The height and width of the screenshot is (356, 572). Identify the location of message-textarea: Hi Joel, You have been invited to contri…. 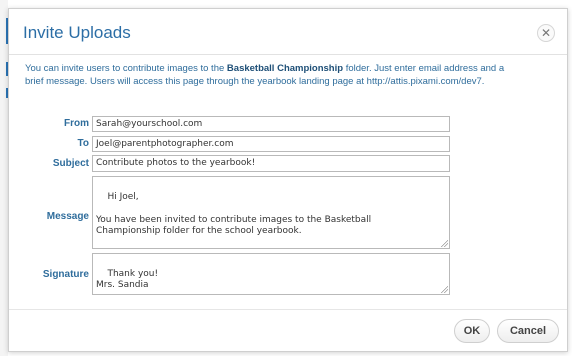
(271, 212).